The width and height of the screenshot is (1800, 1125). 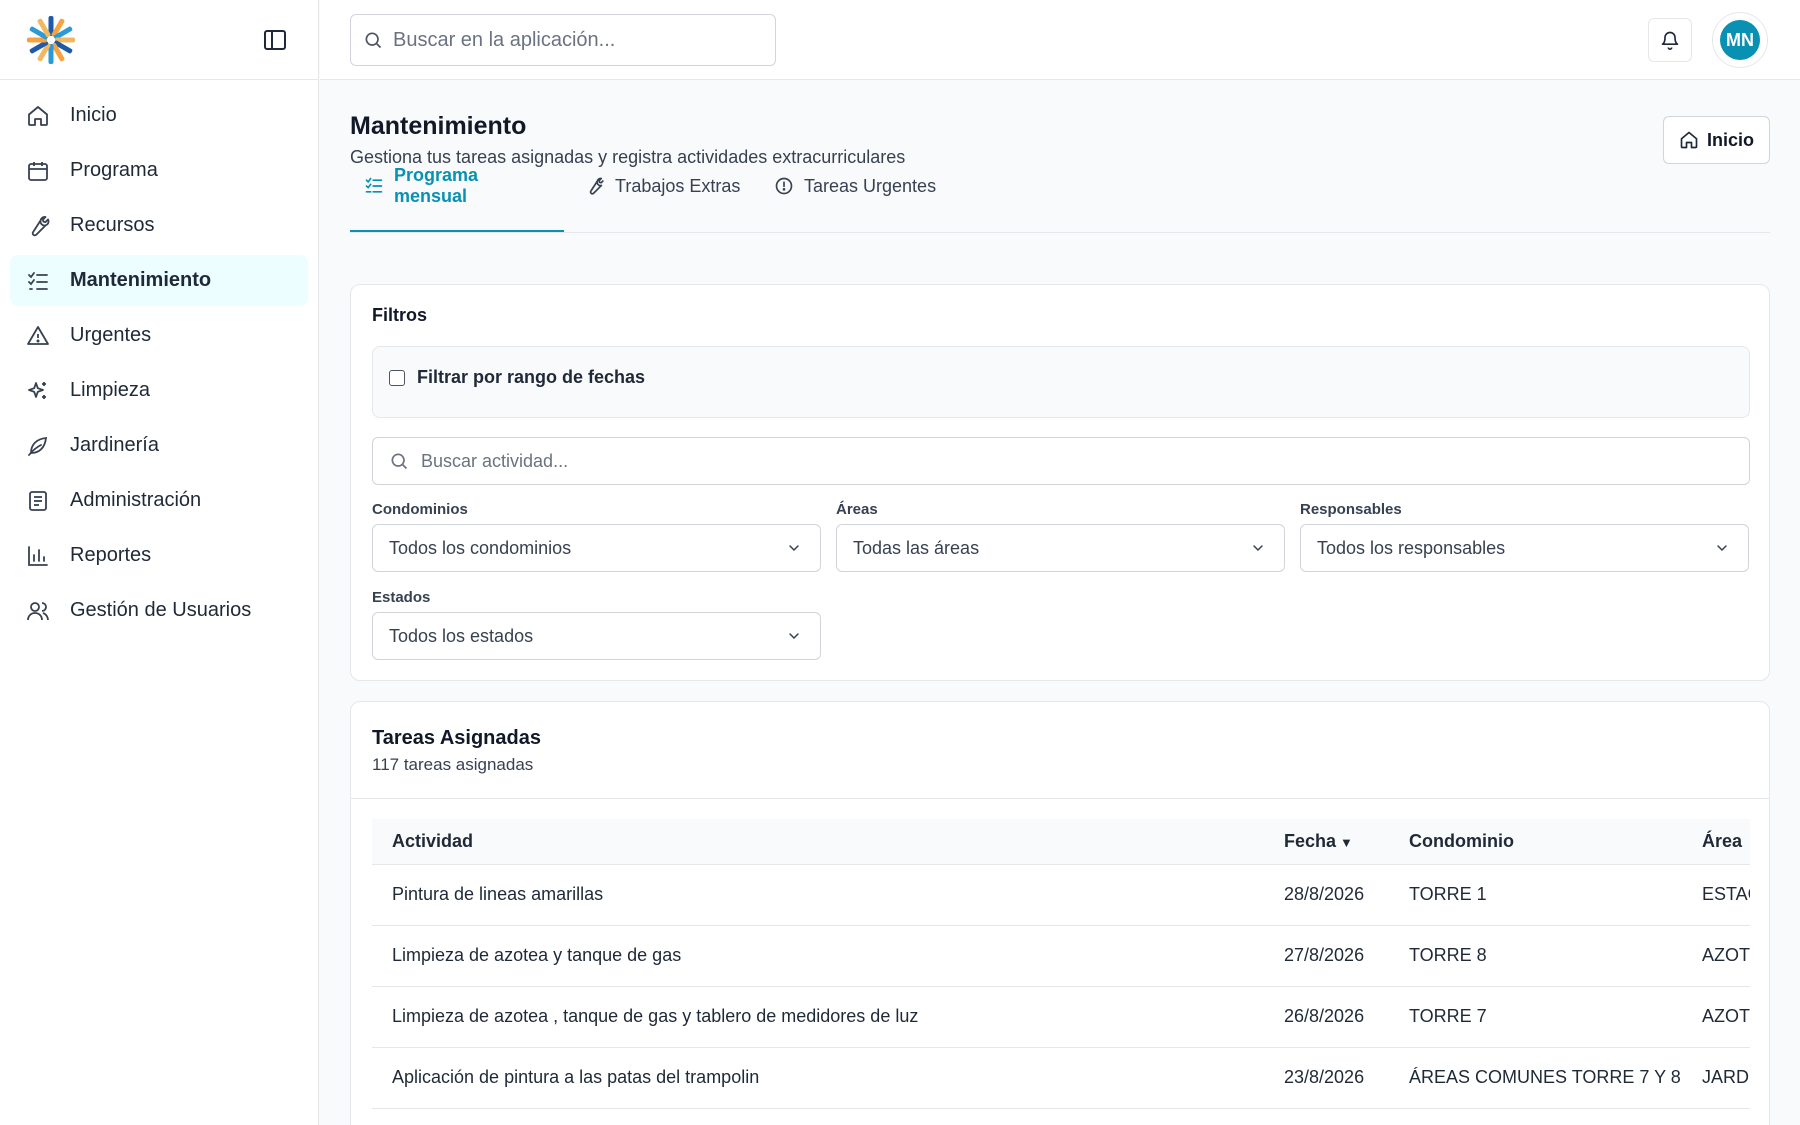 What do you see at coordinates (38, 116) in the screenshot?
I see `home-icon` at bounding box center [38, 116].